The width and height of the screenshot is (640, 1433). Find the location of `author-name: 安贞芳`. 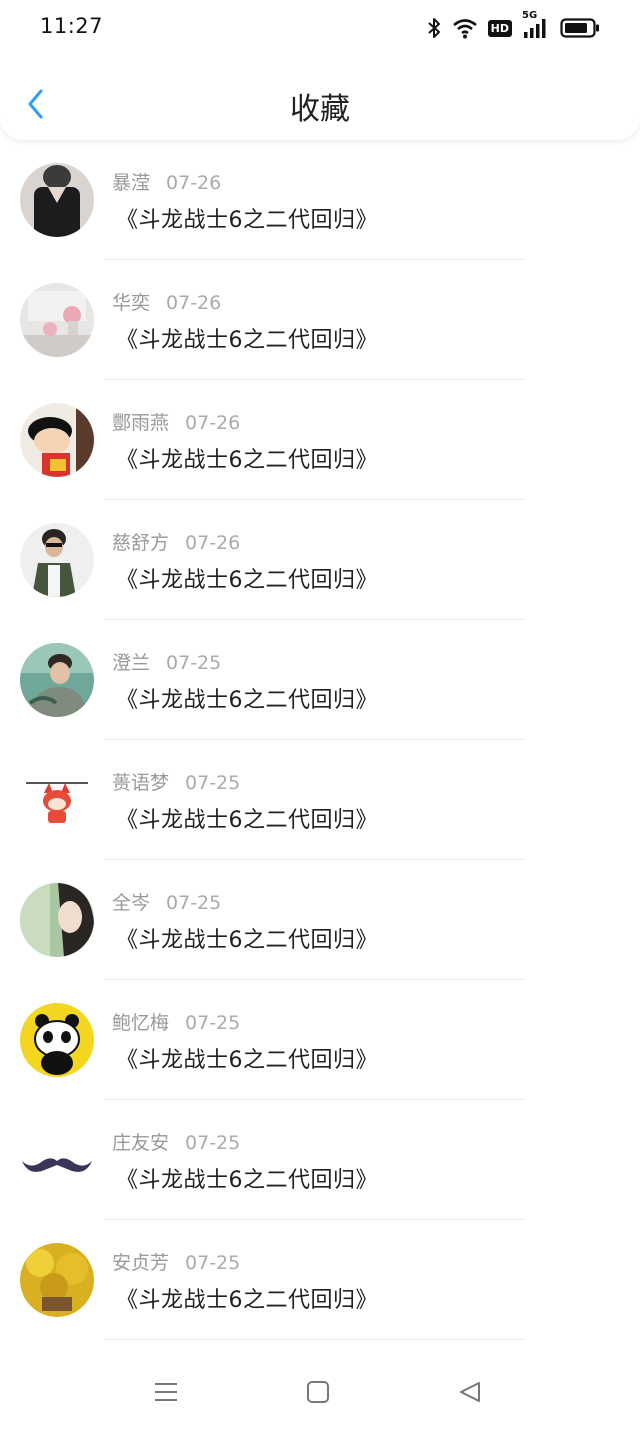

author-name: 安贞芳 is located at coordinates (141, 1263).